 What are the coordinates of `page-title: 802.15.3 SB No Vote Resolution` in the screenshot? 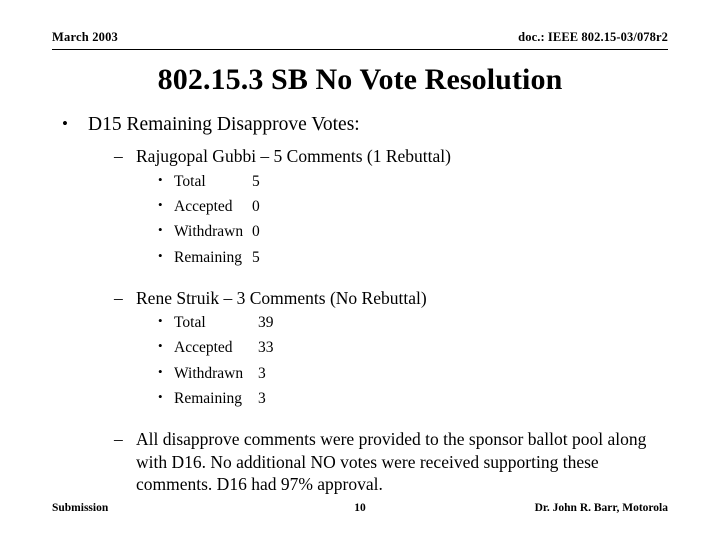 It's located at (360, 79).